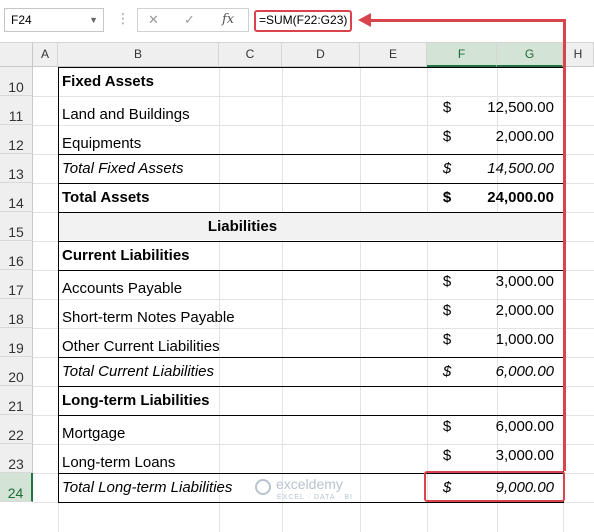 The image size is (594, 532). I want to click on column-header-a: A, so click(45, 55).